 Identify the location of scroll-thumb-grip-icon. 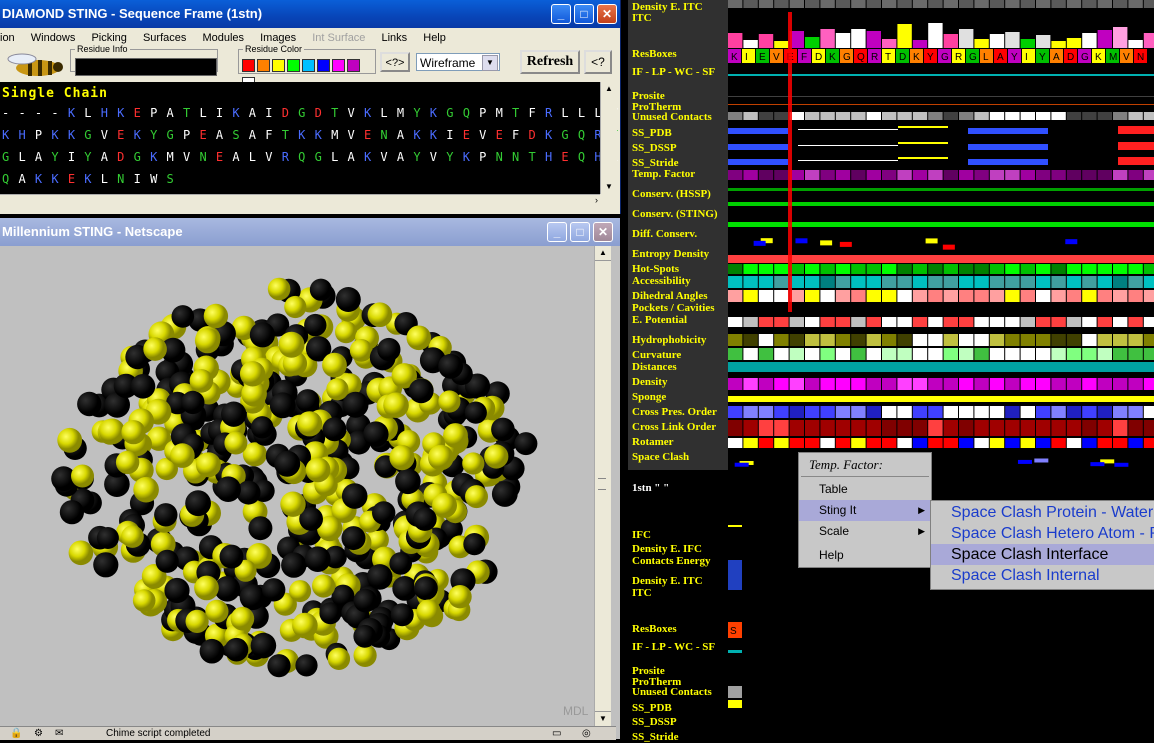
(602, 484).